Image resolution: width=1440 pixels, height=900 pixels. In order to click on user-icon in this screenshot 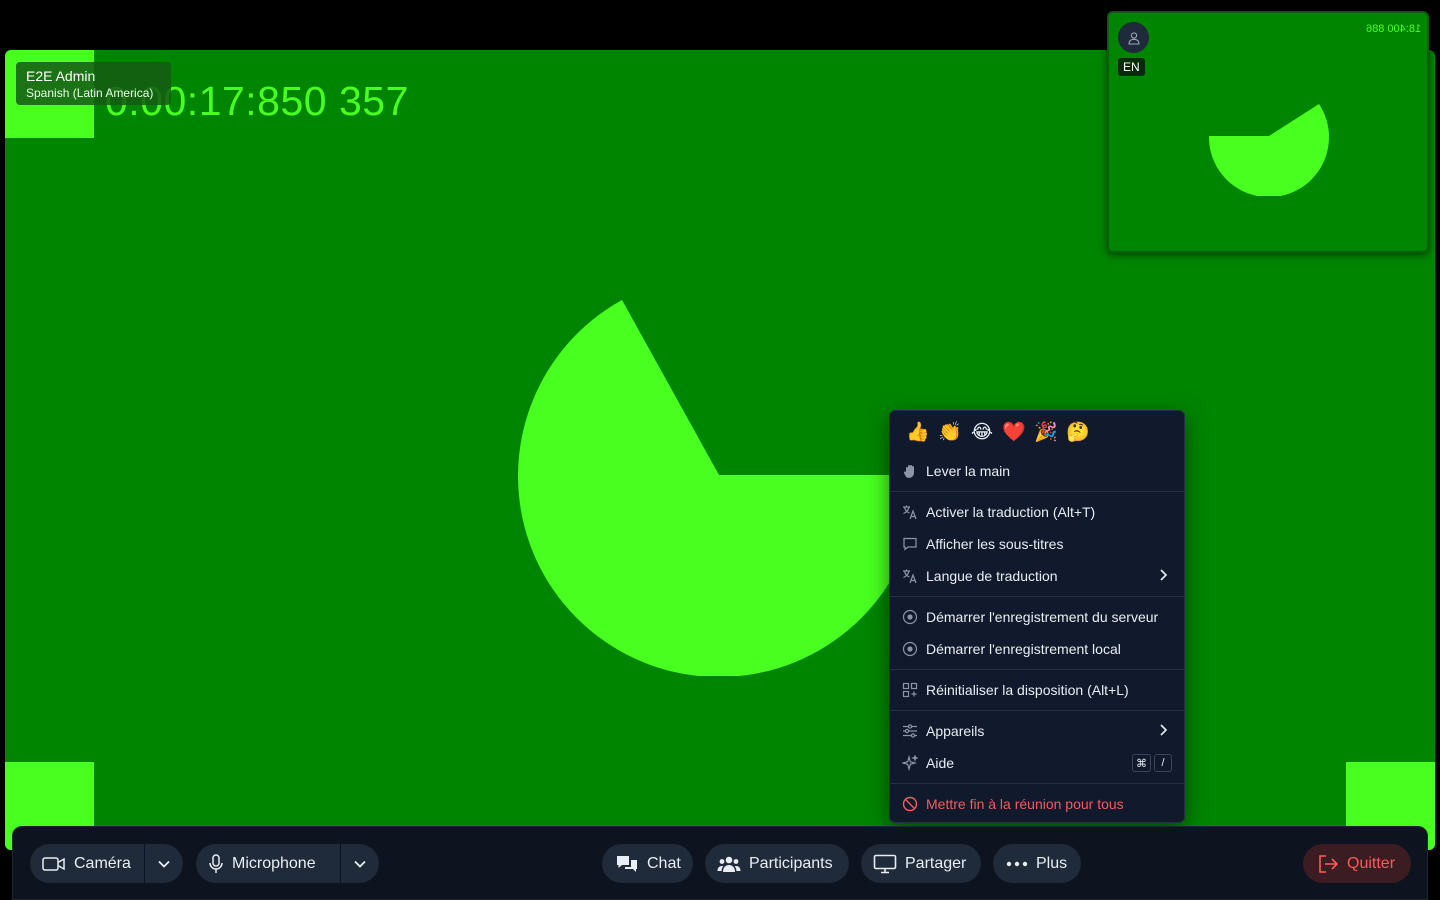, I will do `click(1133, 38)`.